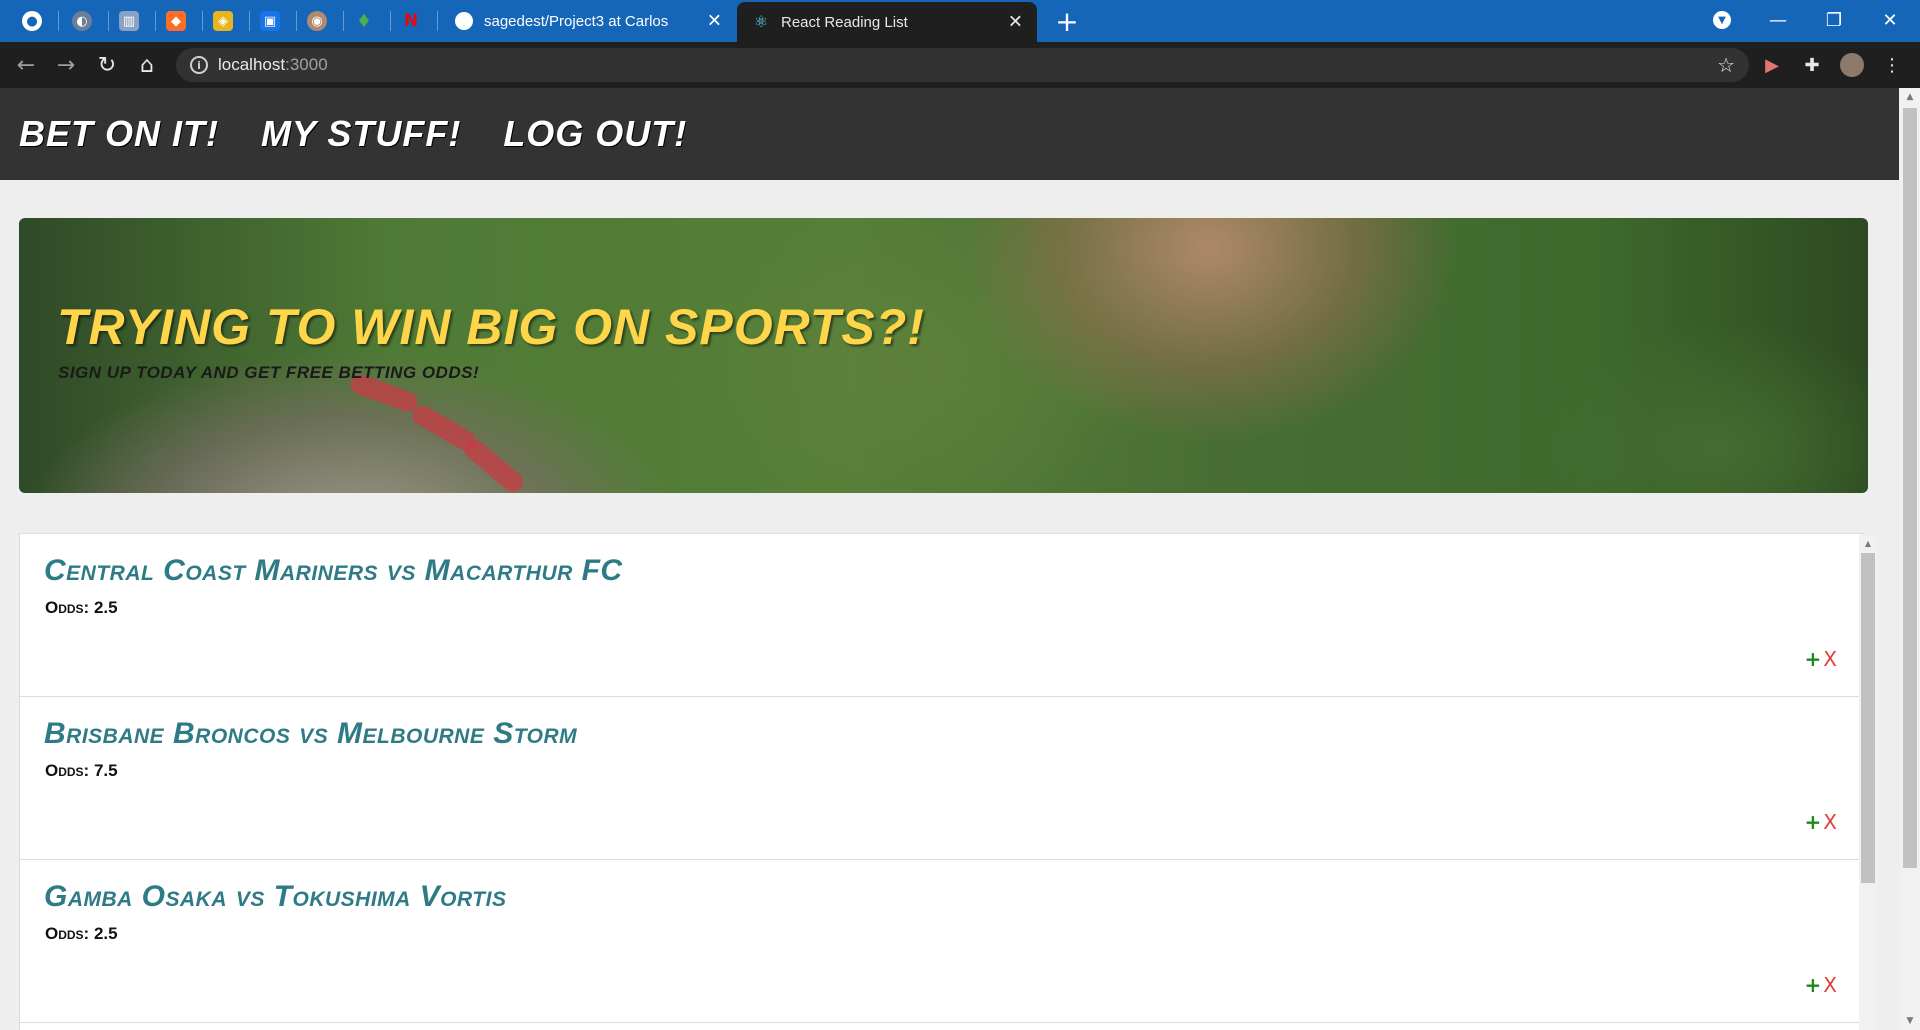 The width and height of the screenshot is (1920, 1030). I want to click on home-icon: ⌂, so click(147, 65).